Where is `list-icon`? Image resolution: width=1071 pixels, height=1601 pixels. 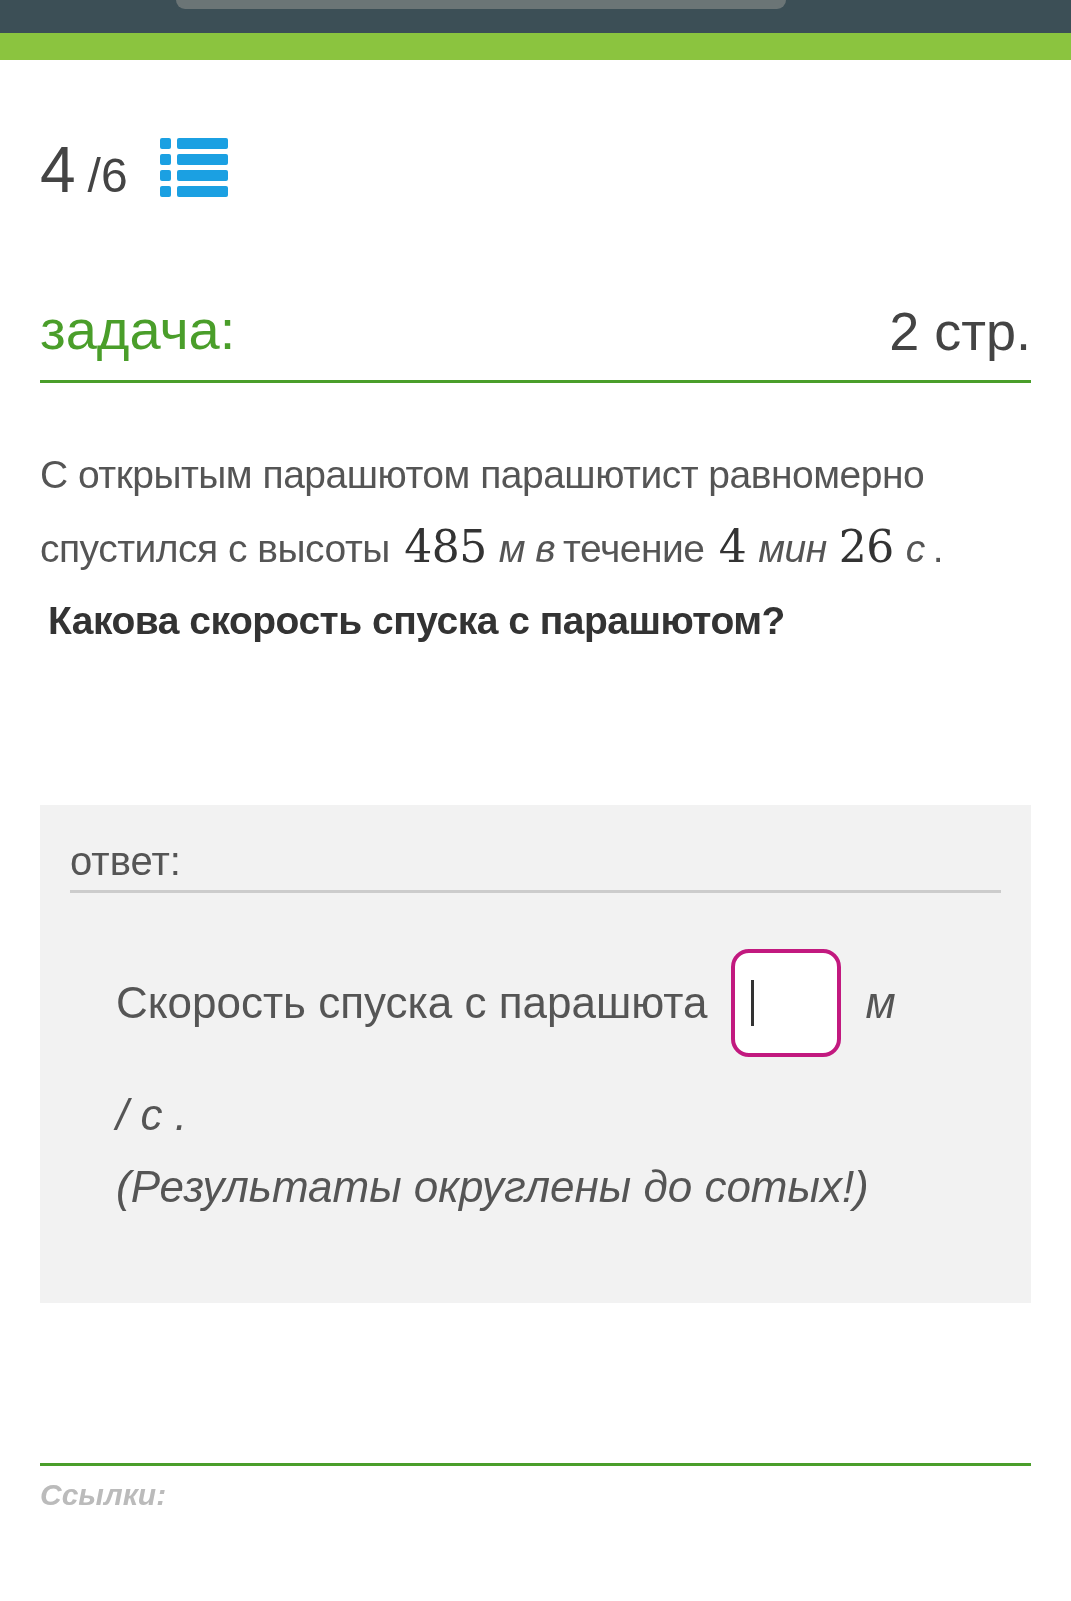
list-icon is located at coordinates (193, 169).